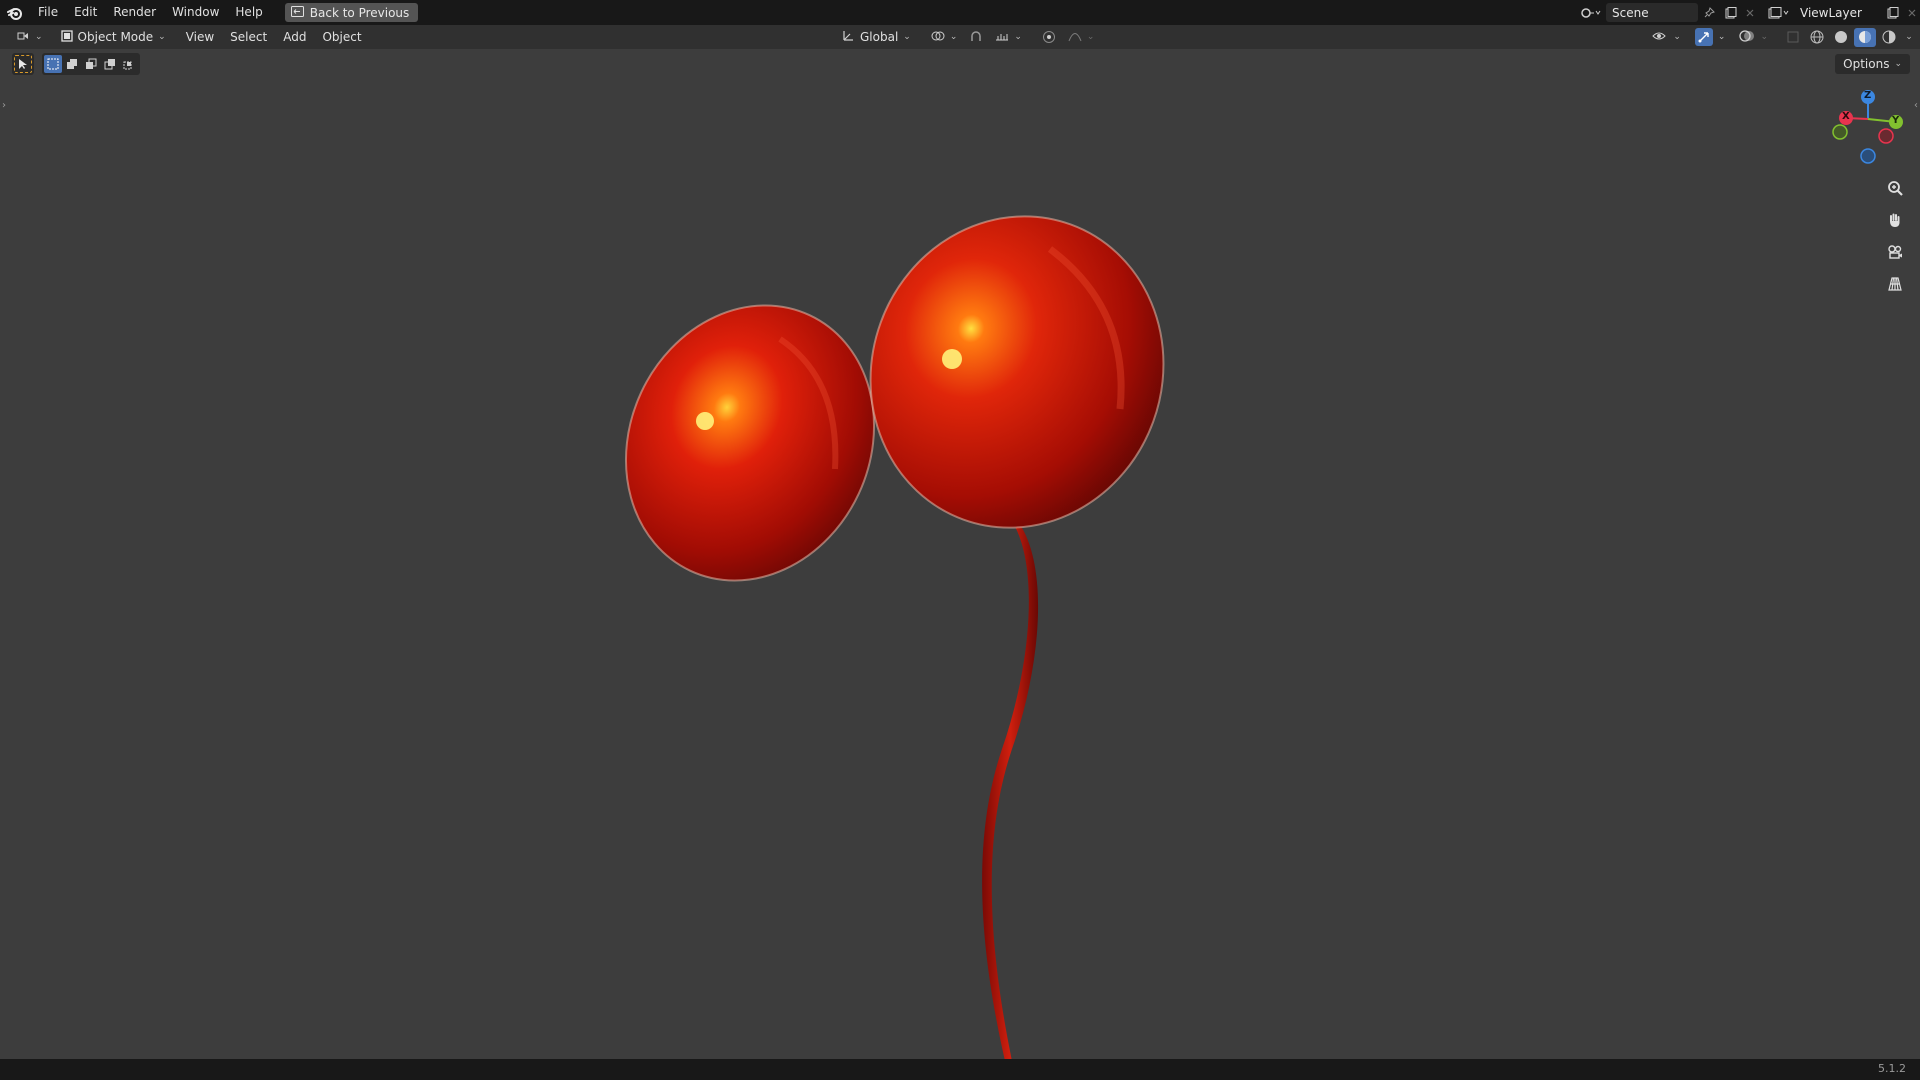  What do you see at coordinates (359, 12) in the screenshot?
I see `back-to-previous-label: Back to Previous` at bounding box center [359, 12].